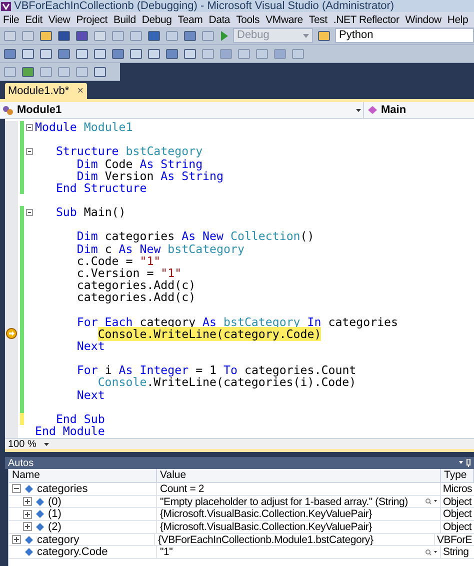 This screenshot has height=566, width=474. Describe the element at coordinates (266, 540) in the screenshot. I see `variable-value: {VBForEachInCollectionb.Module1.bstCategory}` at that location.